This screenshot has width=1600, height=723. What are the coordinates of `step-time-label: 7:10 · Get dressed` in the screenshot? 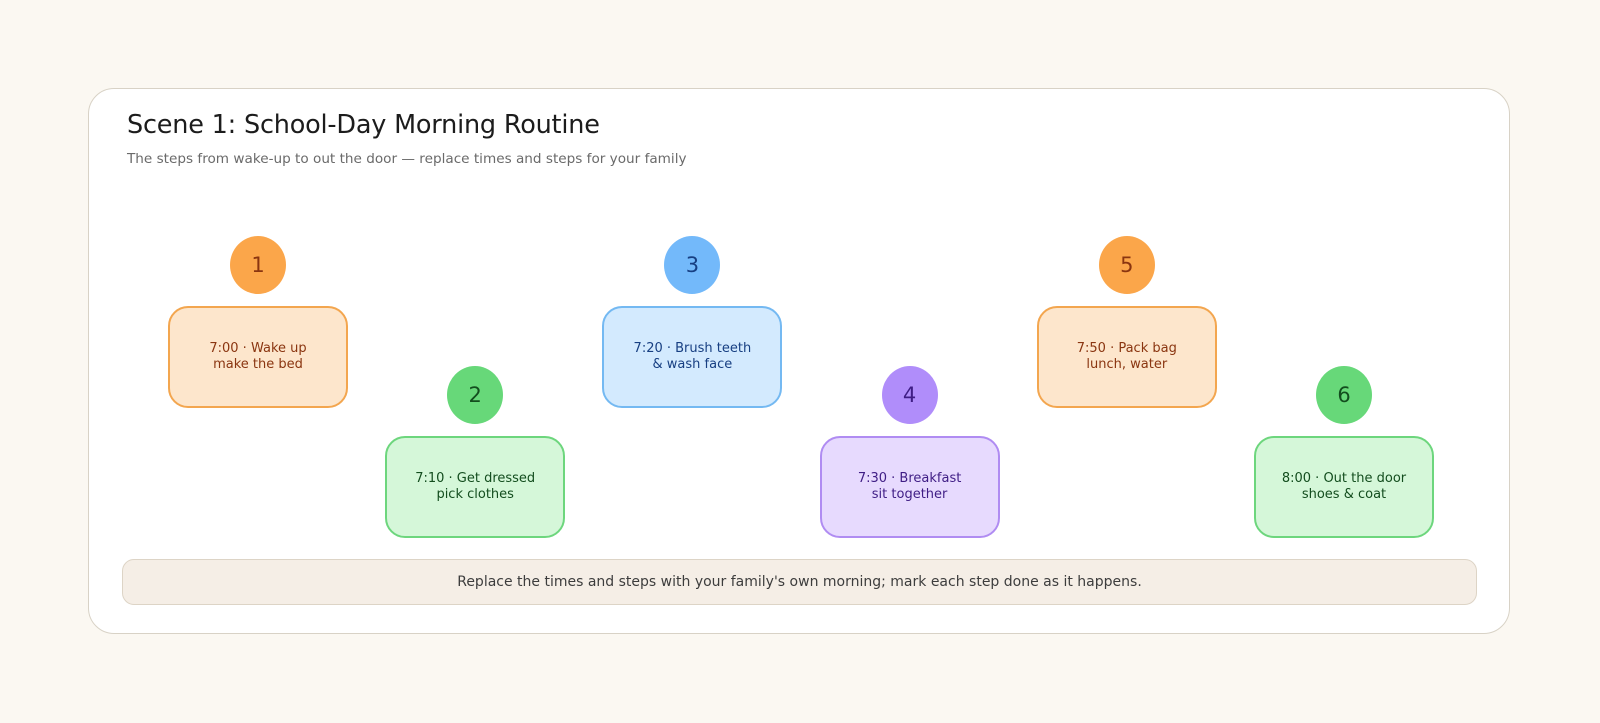 It's located at (475, 478).